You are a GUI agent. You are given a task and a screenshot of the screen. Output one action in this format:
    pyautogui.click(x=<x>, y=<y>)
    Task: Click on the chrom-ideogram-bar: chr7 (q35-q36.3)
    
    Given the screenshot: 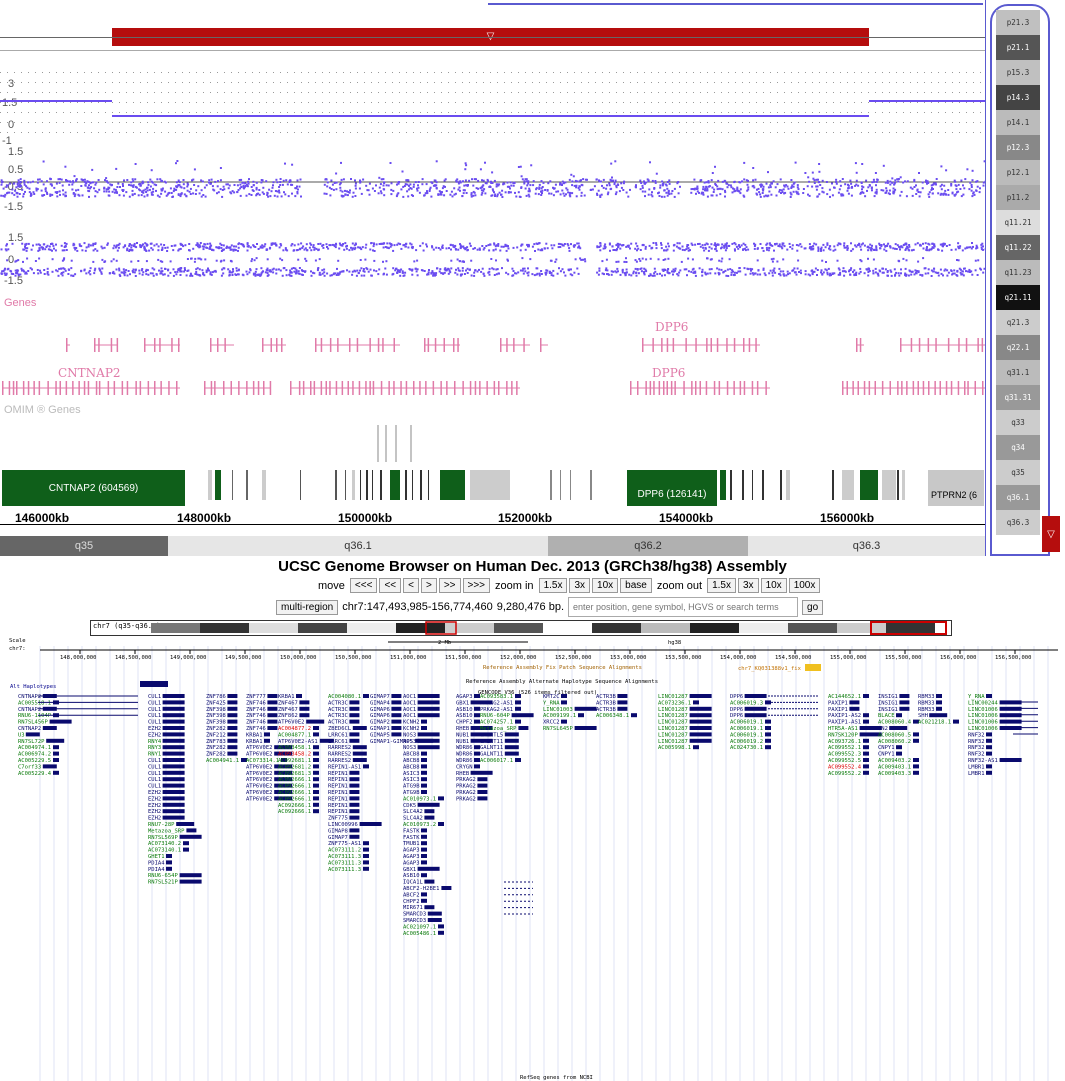 What is the action you would take?
    pyautogui.click(x=521, y=628)
    